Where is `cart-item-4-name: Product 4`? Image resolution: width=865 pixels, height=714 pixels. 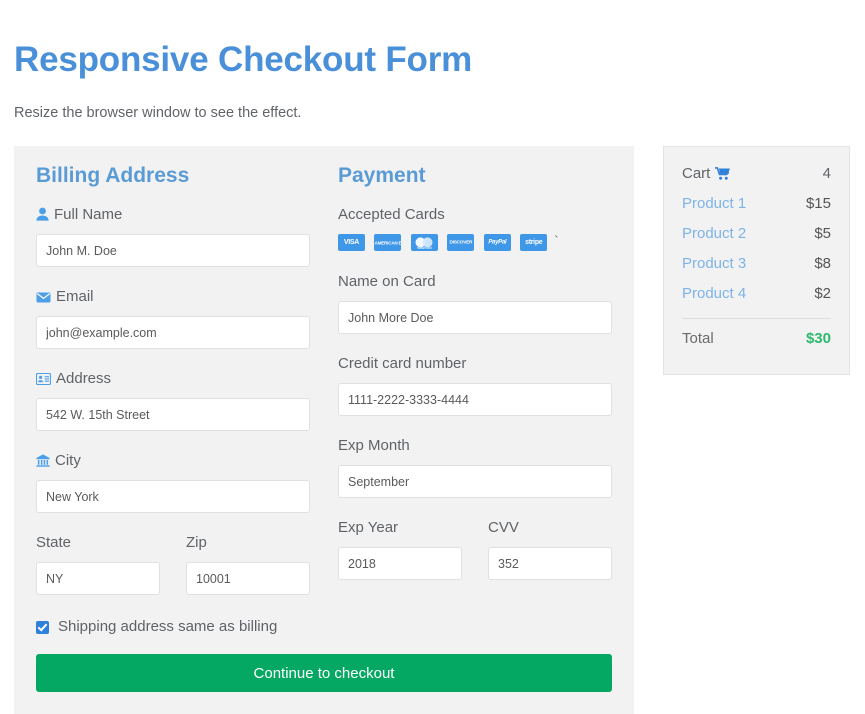
cart-item-4-name: Product 4 is located at coordinates (714, 294).